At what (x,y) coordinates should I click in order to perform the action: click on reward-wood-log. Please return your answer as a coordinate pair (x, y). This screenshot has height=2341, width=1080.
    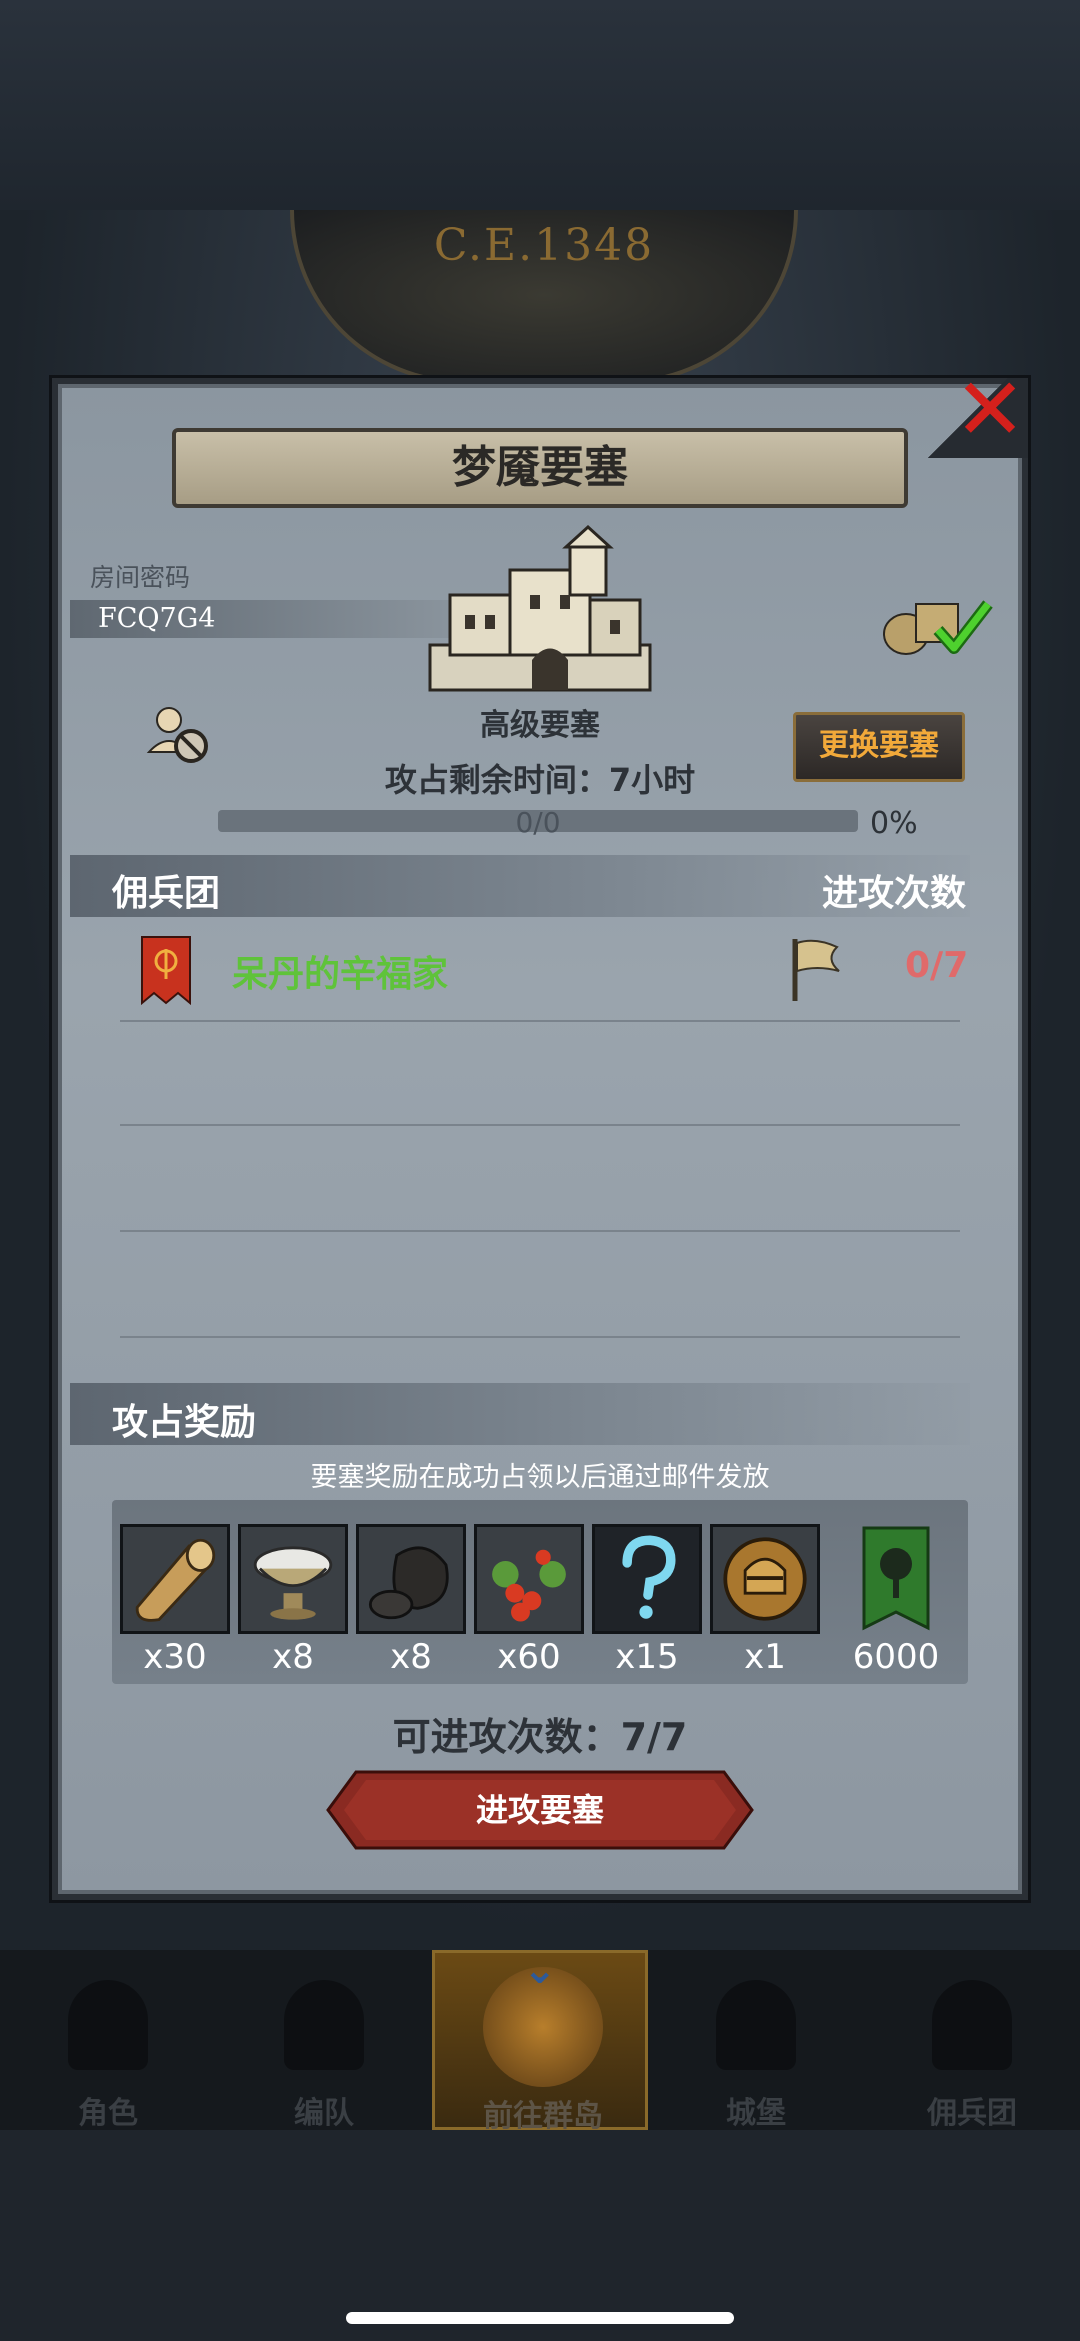
    Looking at the image, I should click on (175, 1579).